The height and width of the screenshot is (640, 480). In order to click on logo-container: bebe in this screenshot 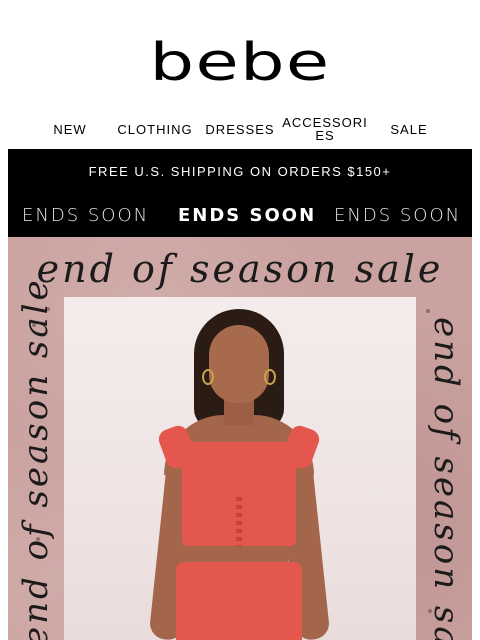, I will do `click(240, 63)`.